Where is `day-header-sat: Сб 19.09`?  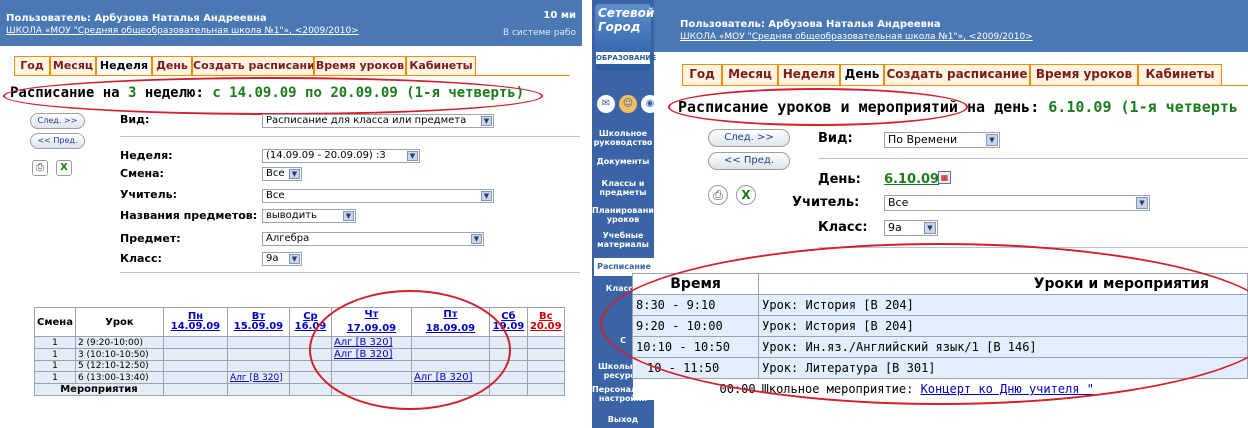 day-header-sat: Сб 19.09 is located at coordinates (508, 322).